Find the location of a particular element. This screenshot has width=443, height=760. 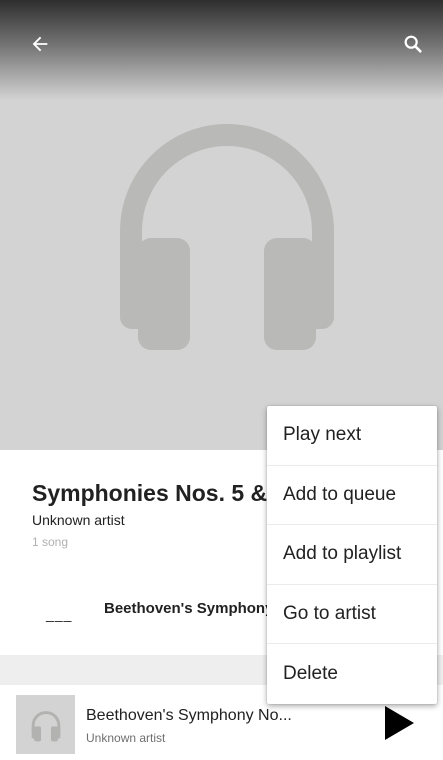

menu-item-play-next: Play next is located at coordinates (352, 436).